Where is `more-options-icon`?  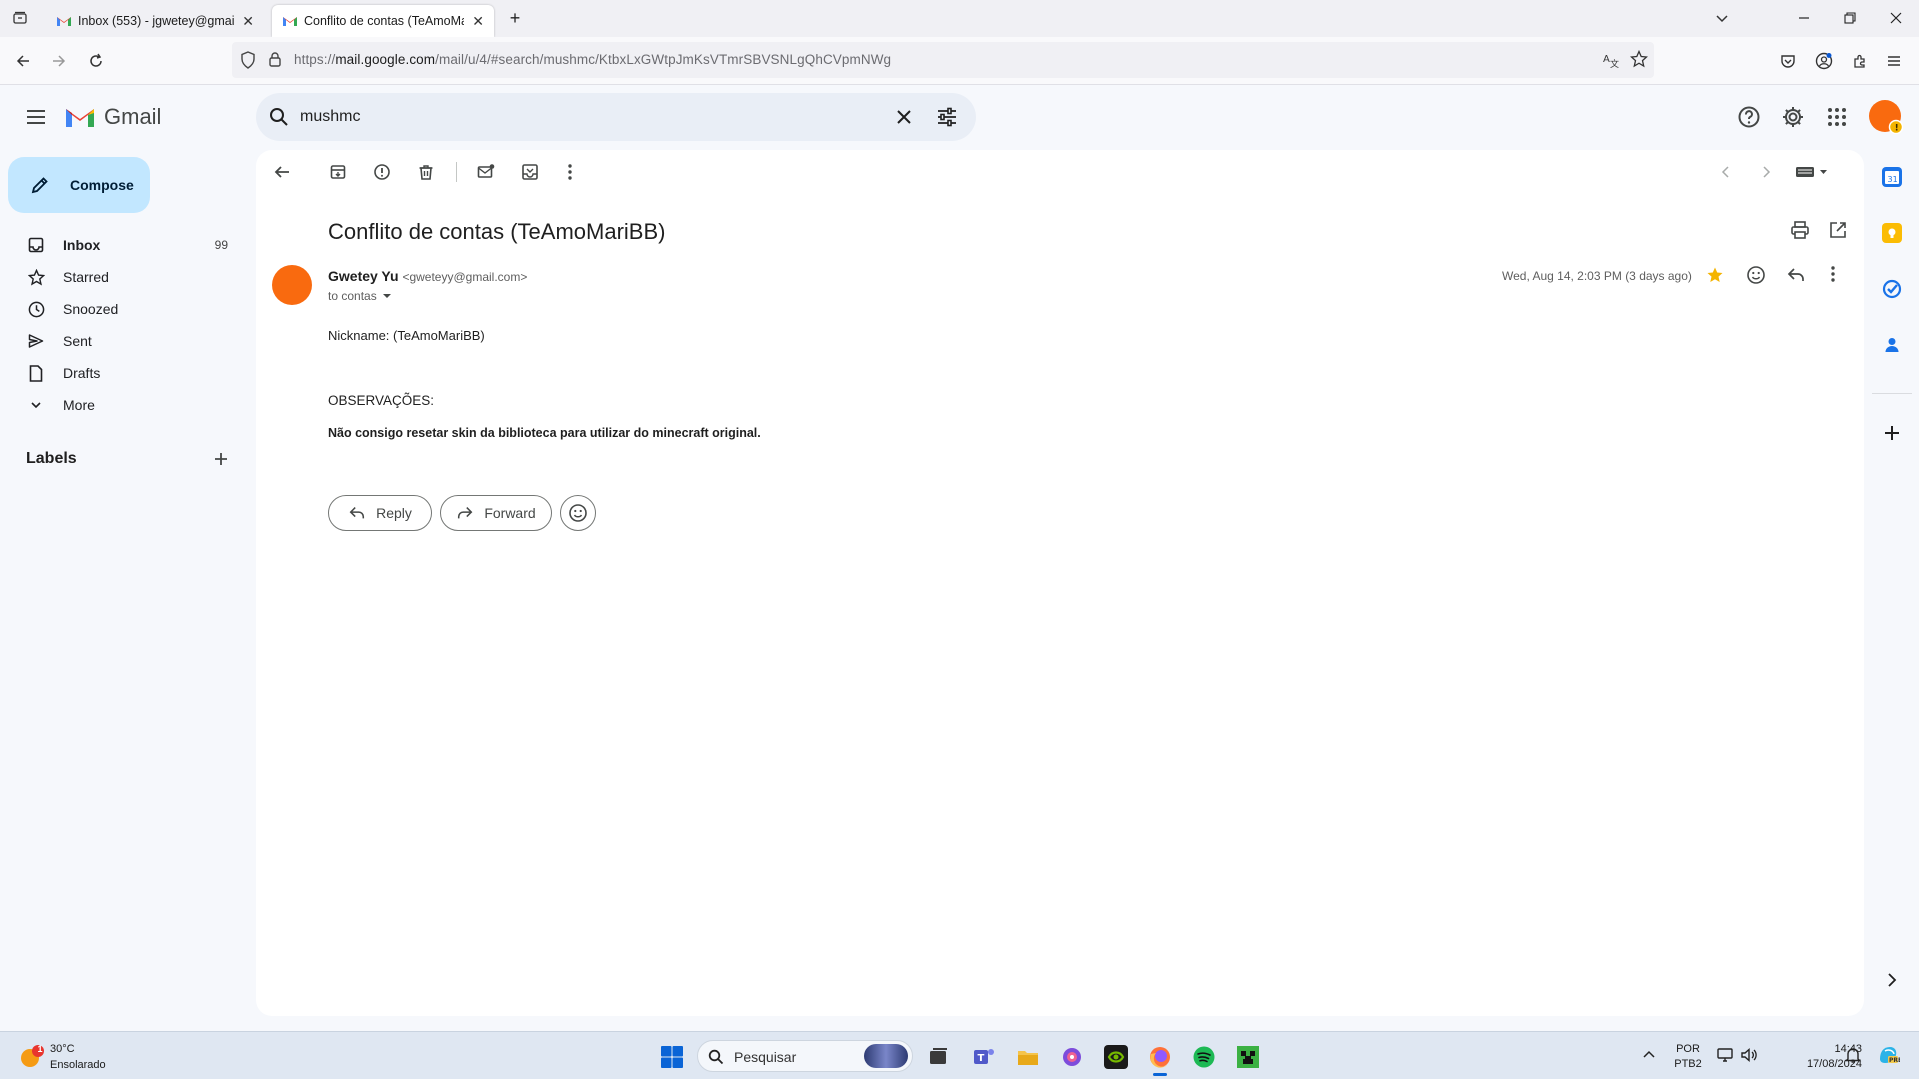
more-options-icon is located at coordinates (570, 172).